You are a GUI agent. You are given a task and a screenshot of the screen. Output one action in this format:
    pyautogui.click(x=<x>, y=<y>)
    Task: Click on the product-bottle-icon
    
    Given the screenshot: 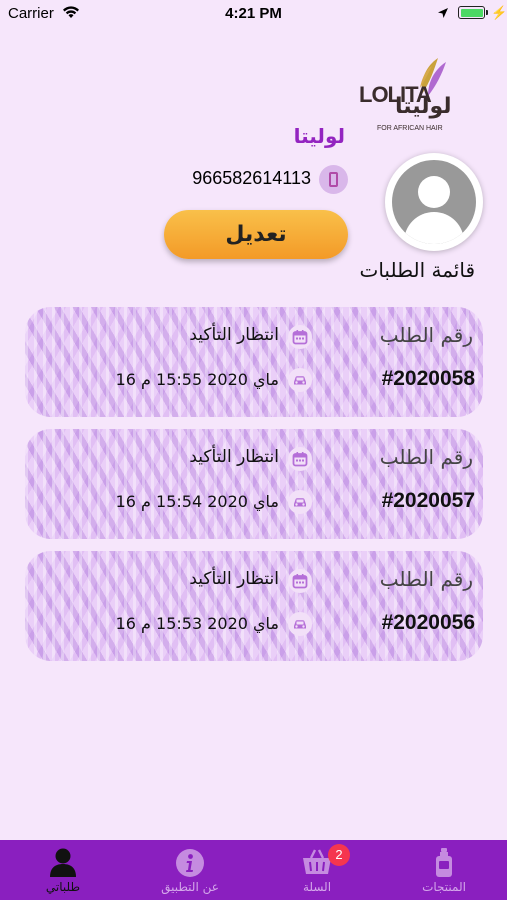 What is the action you would take?
    pyautogui.click(x=444, y=862)
    